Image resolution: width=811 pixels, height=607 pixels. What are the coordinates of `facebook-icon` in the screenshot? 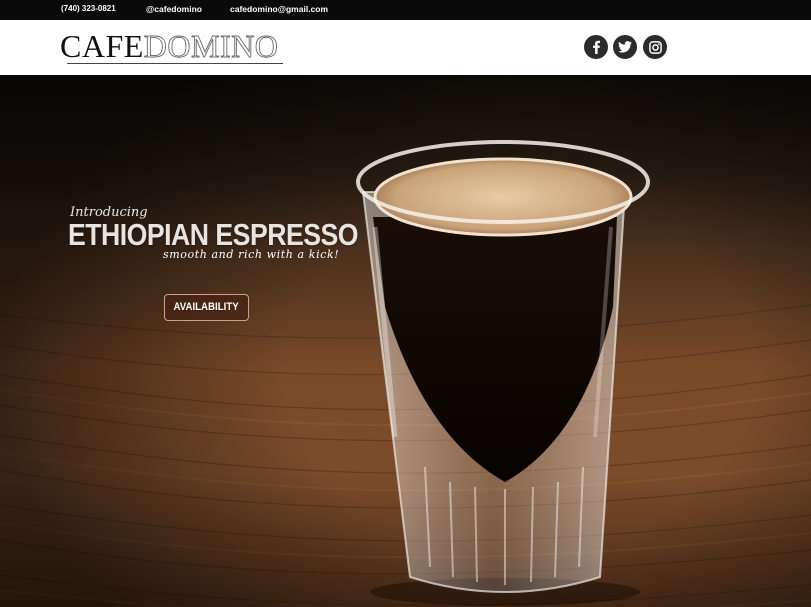 It's located at (596, 47).